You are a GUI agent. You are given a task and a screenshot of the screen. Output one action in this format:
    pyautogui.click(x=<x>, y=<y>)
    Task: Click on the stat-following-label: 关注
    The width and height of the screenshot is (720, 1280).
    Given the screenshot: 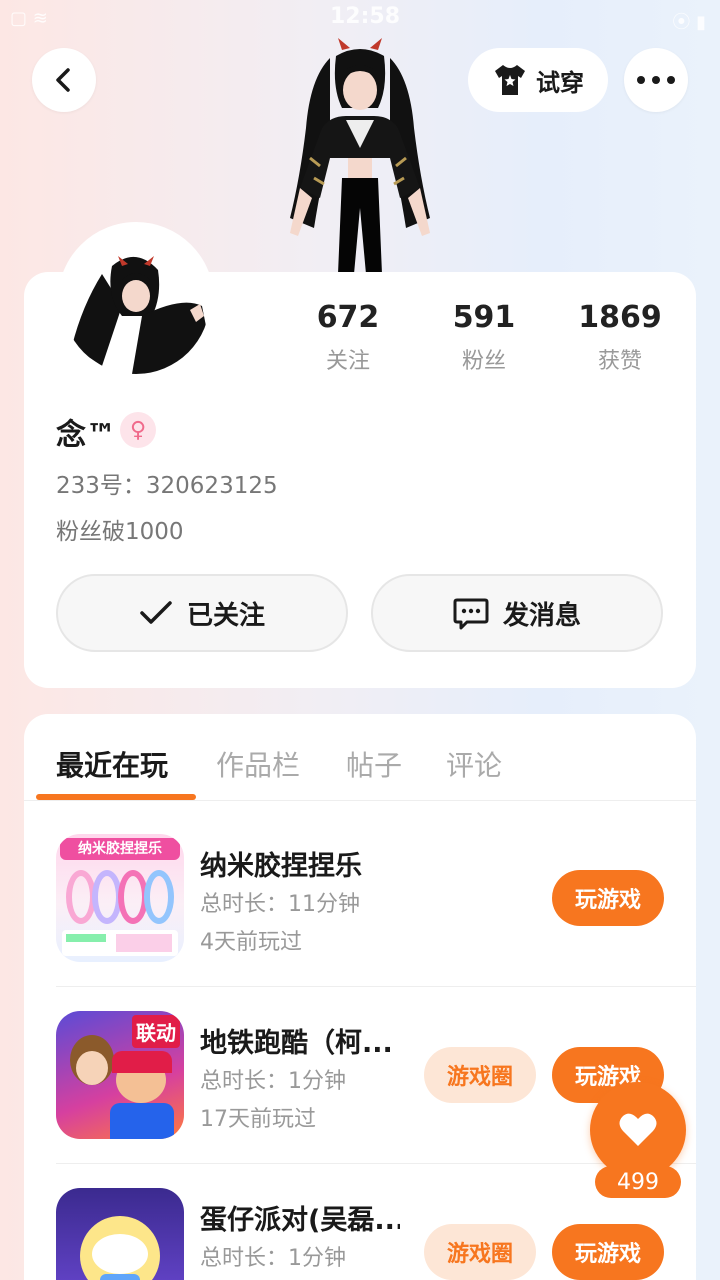 What is the action you would take?
    pyautogui.click(x=347, y=361)
    